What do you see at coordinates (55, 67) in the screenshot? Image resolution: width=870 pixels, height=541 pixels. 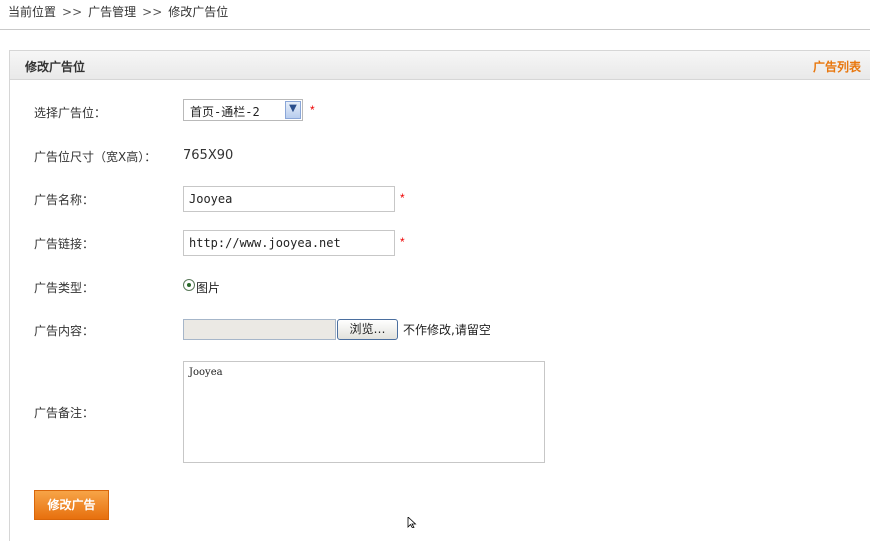 I see `panel-title: 修改广告位` at bounding box center [55, 67].